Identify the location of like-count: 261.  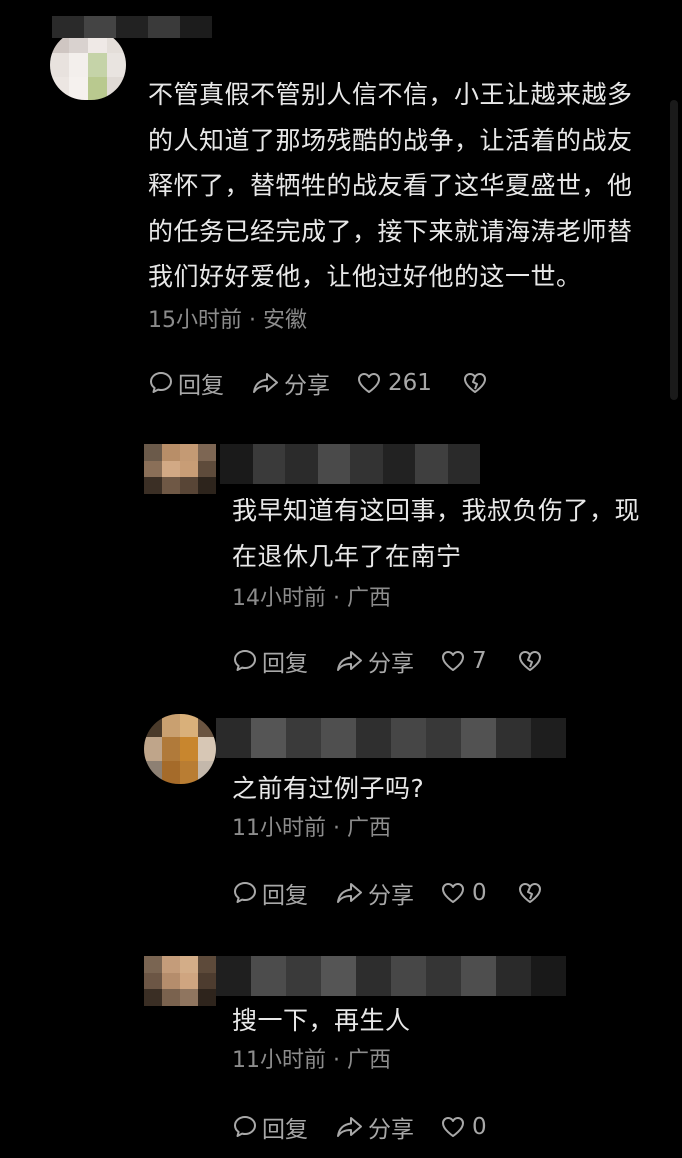
(410, 383).